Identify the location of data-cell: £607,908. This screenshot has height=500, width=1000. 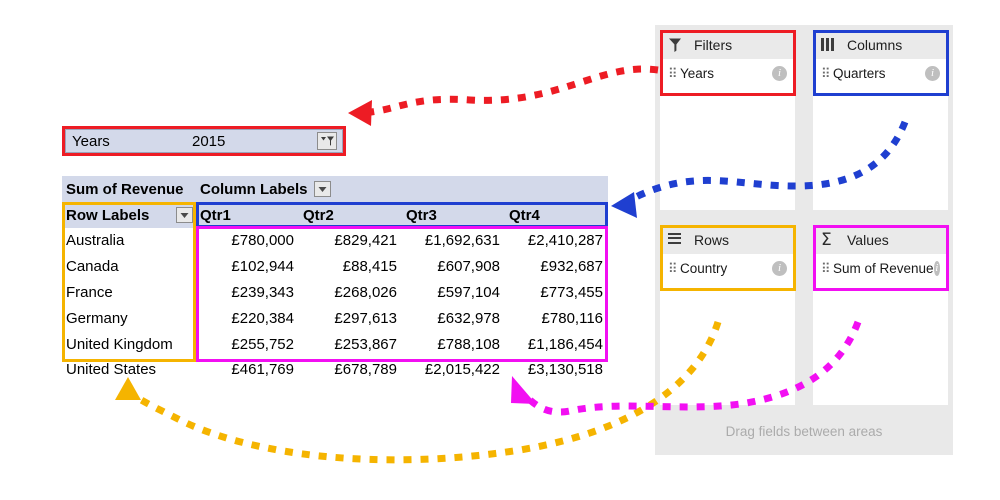
(468, 267).